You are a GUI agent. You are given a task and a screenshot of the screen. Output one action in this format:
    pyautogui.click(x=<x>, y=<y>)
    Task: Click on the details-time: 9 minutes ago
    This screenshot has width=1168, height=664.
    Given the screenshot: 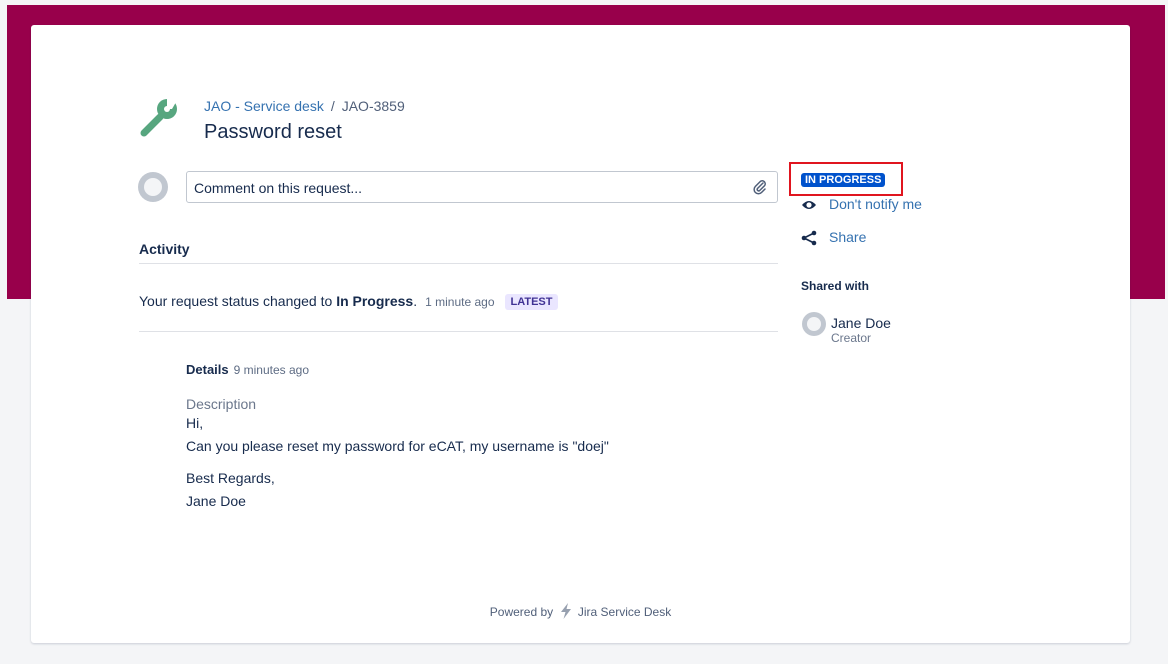 What is the action you would take?
    pyautogui.click(x=271, y=370)
    